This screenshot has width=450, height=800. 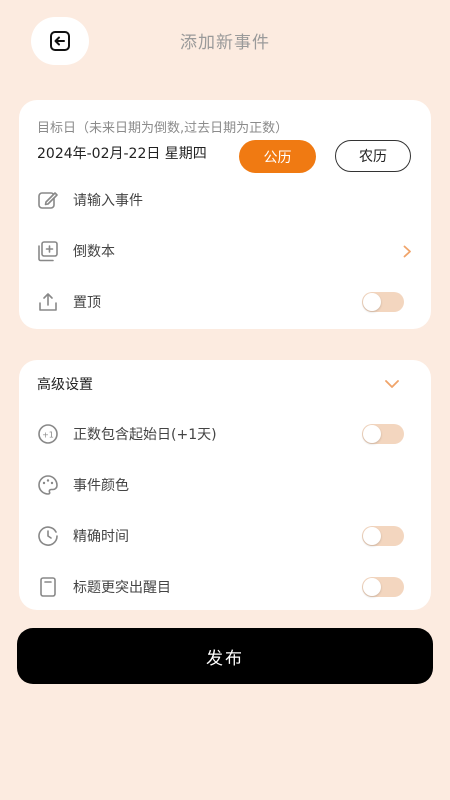 I want to click on palette-icon, so click(x=48, y=485).